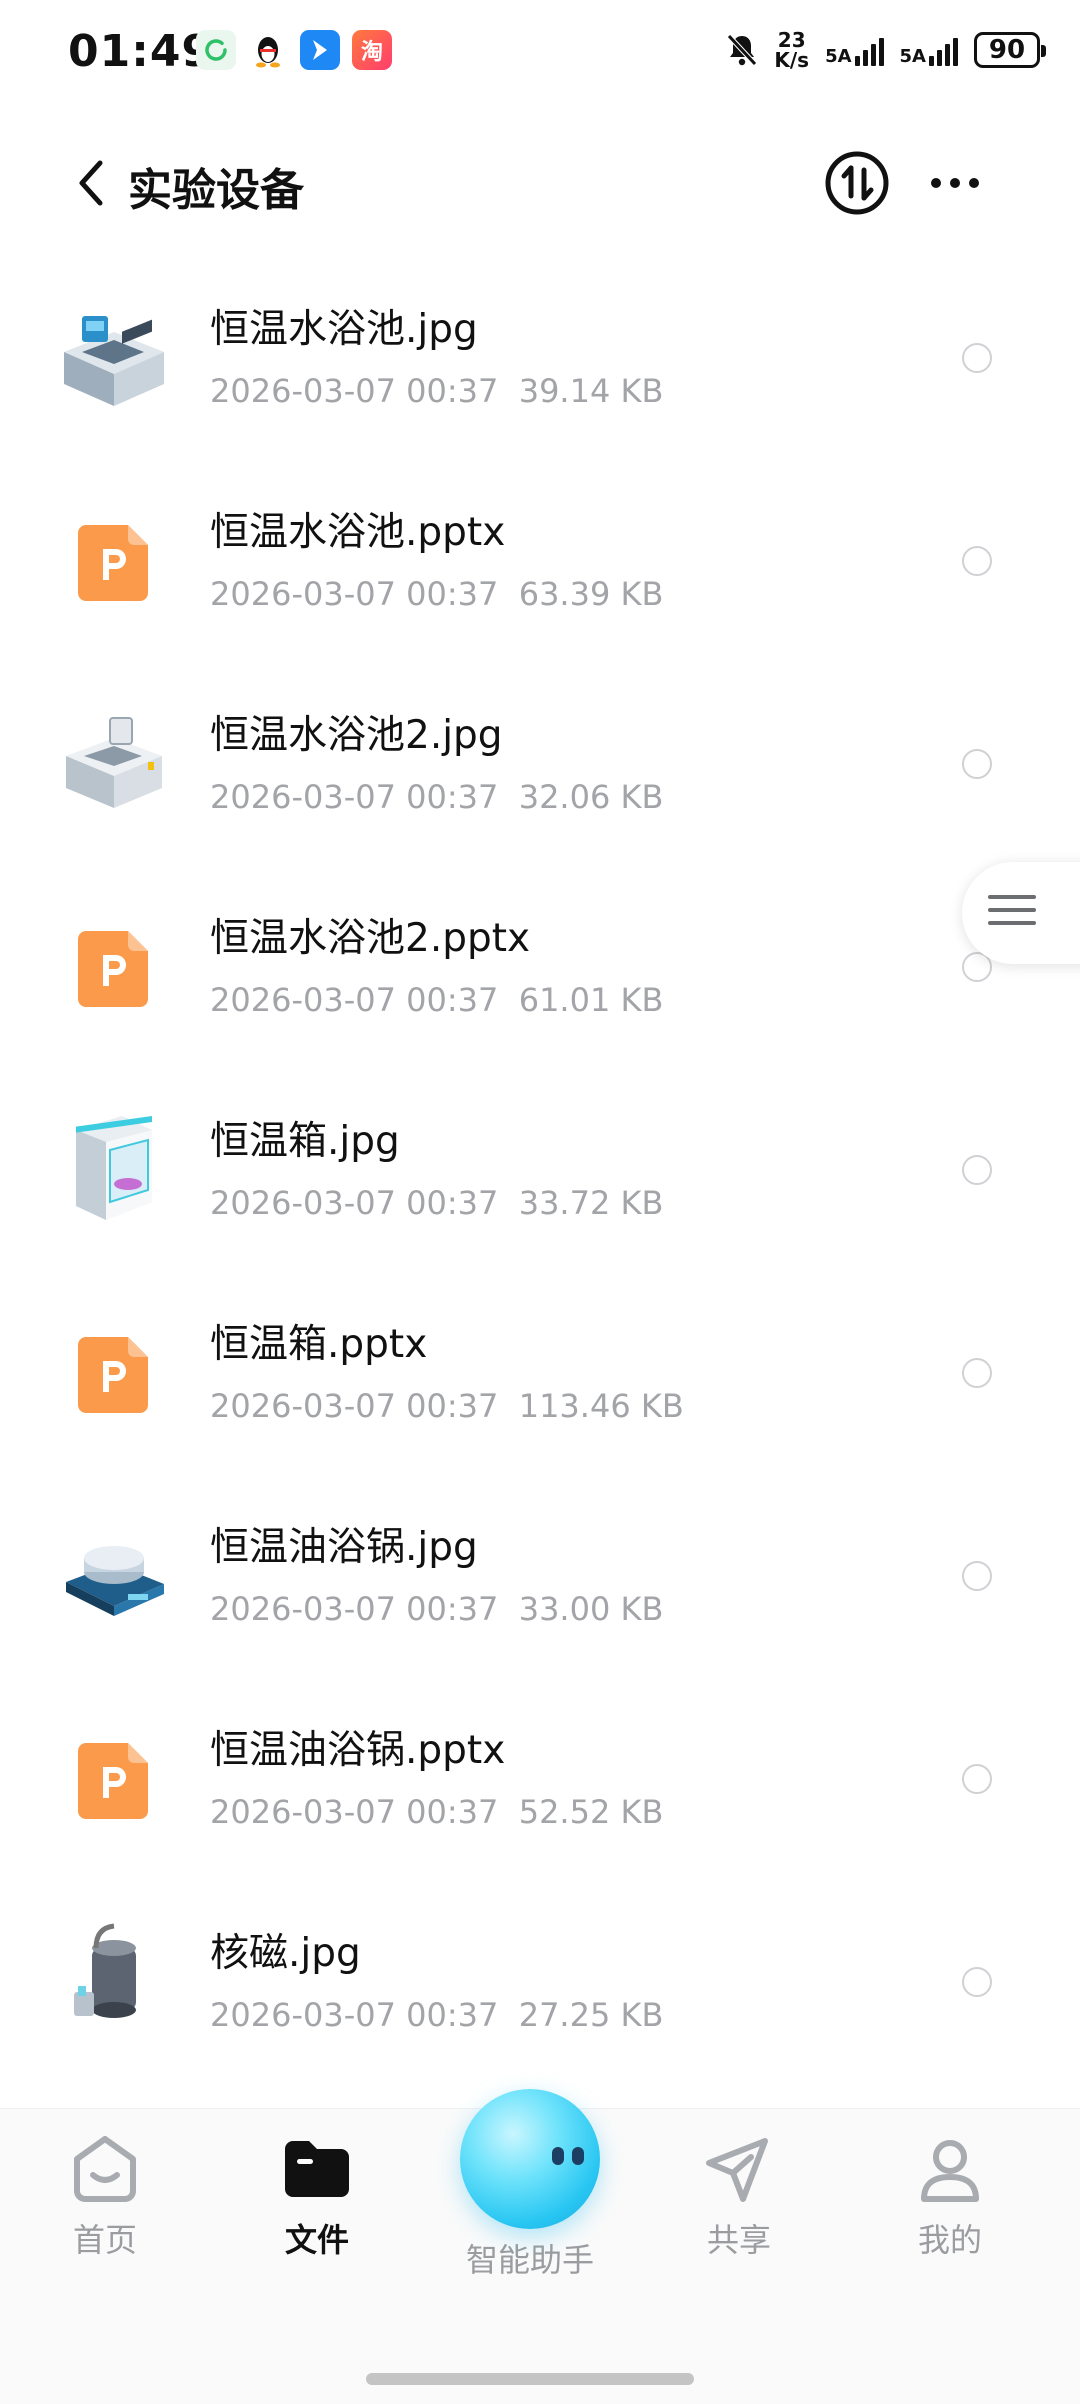 The image size is (1080, 2404). I want to click on signal-2: 5A, so click(929, 50).